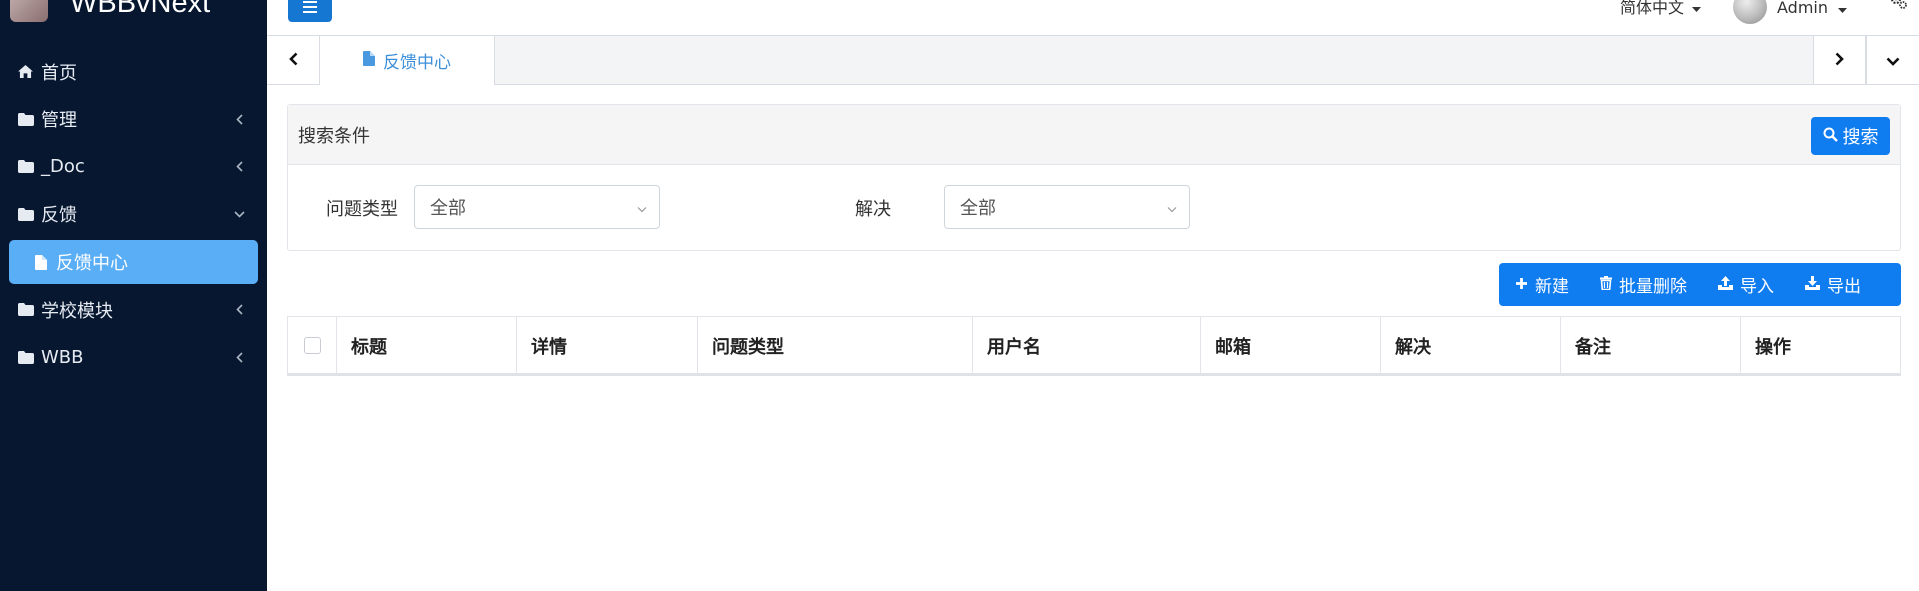 The width and height of the screenshot is (1919, 591). I want to click on issue-type-label: 问题类型, so click(362, 209).